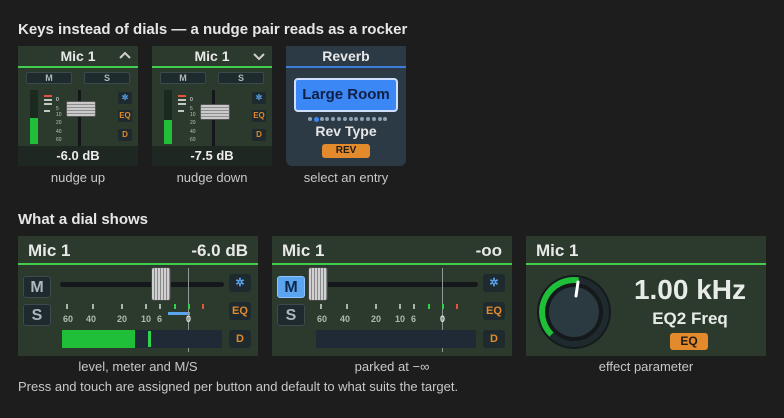 The height and width of the screenshot is (418, 784). I want to click on rev-badge: REV, so click(346, 151).